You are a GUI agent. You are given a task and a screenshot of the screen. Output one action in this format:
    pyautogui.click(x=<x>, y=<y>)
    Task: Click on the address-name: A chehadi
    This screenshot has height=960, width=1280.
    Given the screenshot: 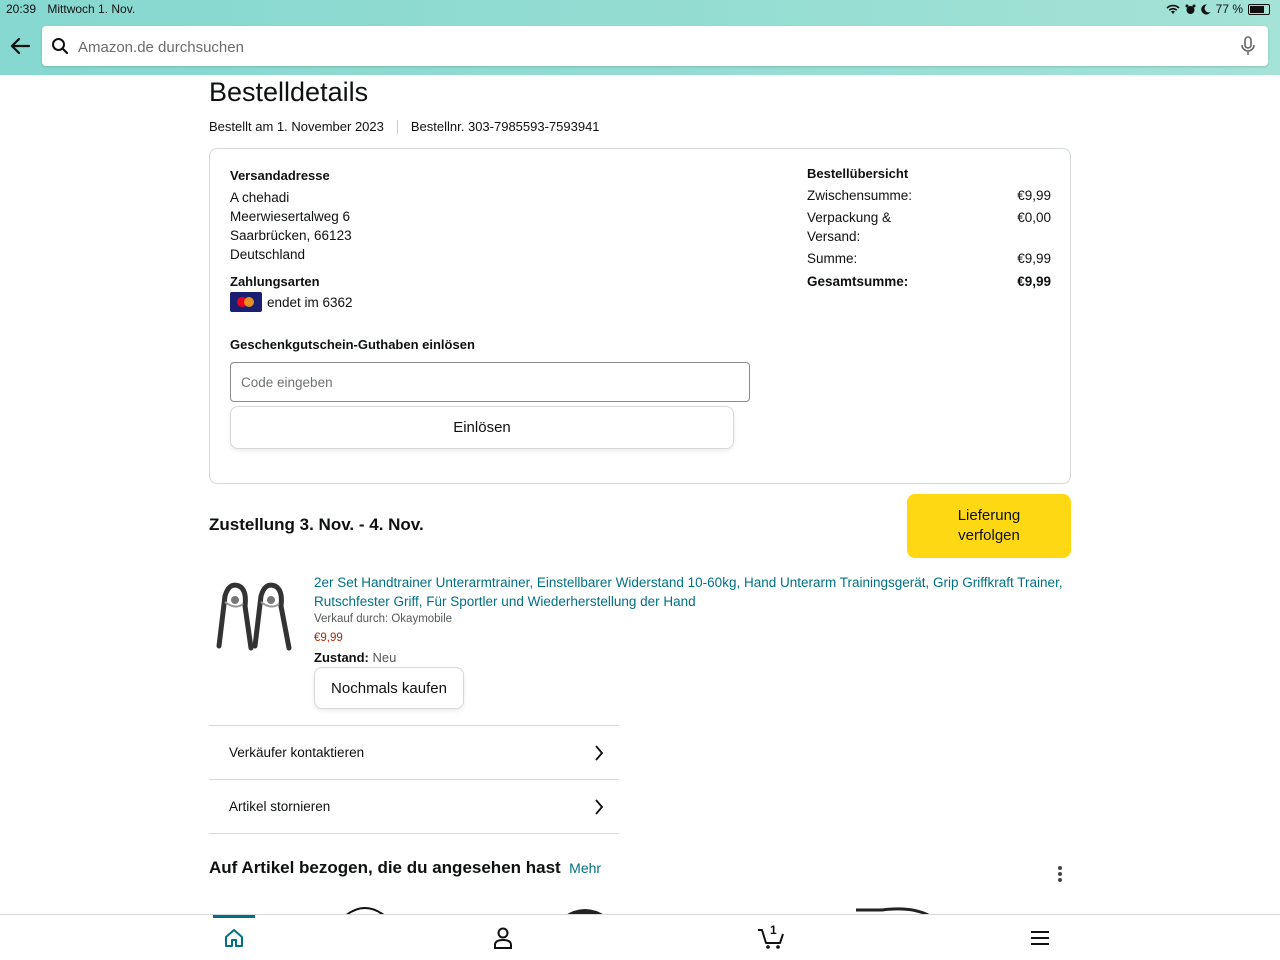 What is the action you would take?
    pyautogui.click(x=260, y=197)
    